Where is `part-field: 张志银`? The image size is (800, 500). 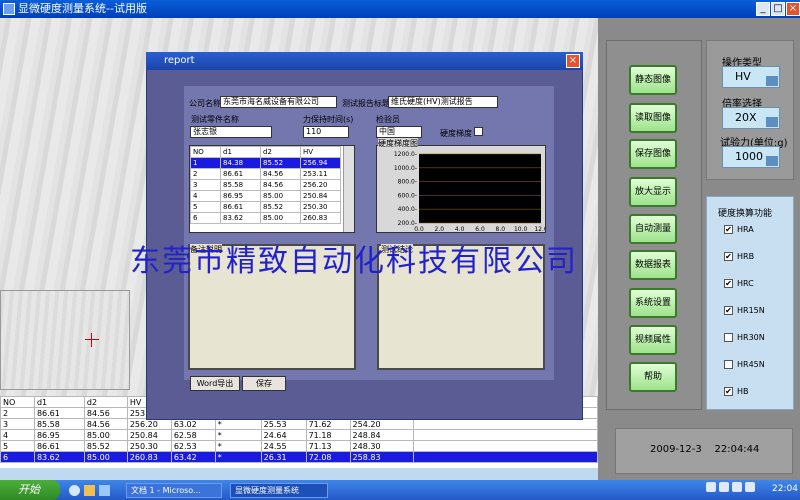 part-field: 张志银 is located at coordinates (231, 132).